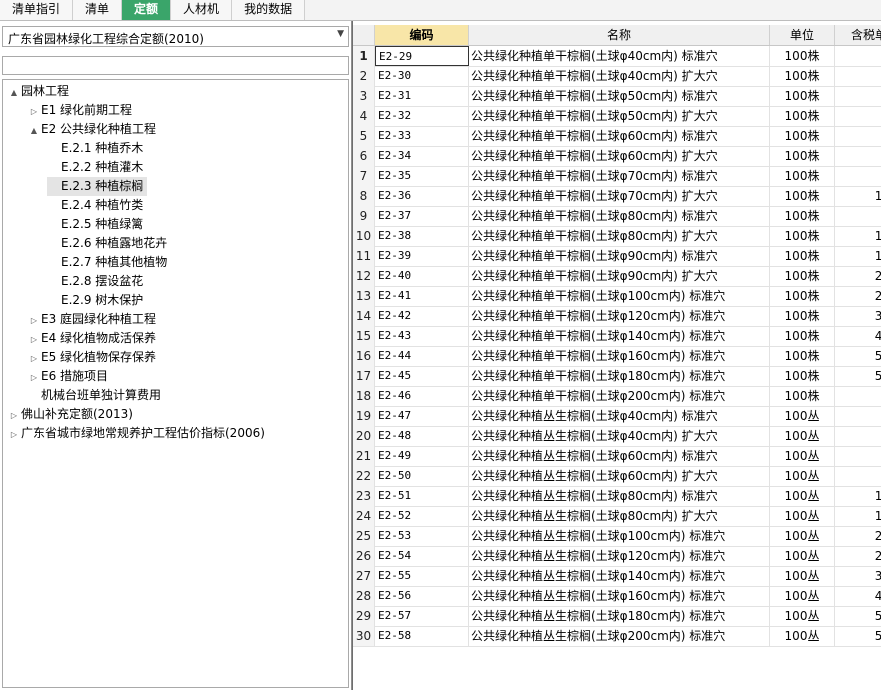 This screenshot has width=881, height=690. I want to click on table-row: 17E2-45公共绿化种植单干棕榈(土球φ180cm内) 标准穴100株50, so click(617, 376).